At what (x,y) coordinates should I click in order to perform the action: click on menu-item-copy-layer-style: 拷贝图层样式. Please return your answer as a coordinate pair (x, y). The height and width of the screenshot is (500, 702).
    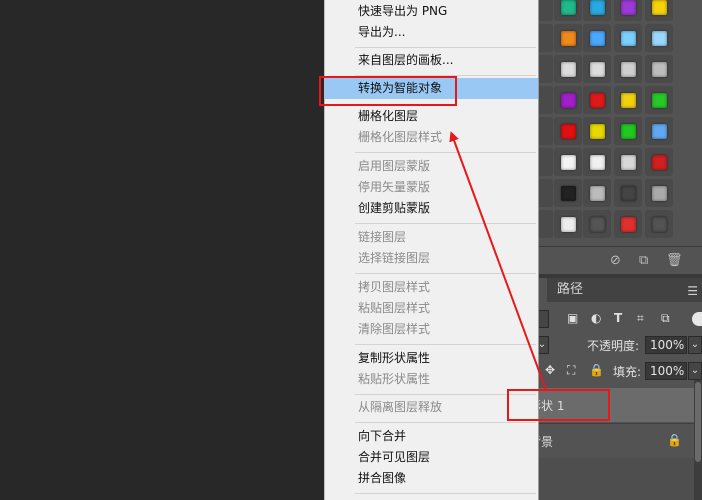
    Looking at the image, I should click on (431, 287).